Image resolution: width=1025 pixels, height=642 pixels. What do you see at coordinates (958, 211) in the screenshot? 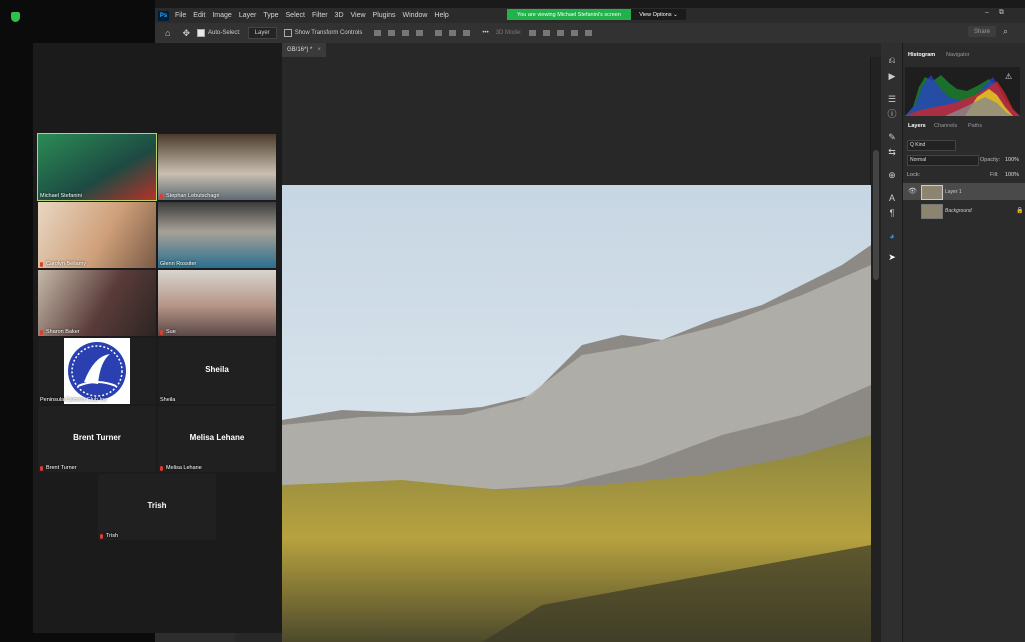
I see `layer-name: Background` at bounding box center [958, 211].